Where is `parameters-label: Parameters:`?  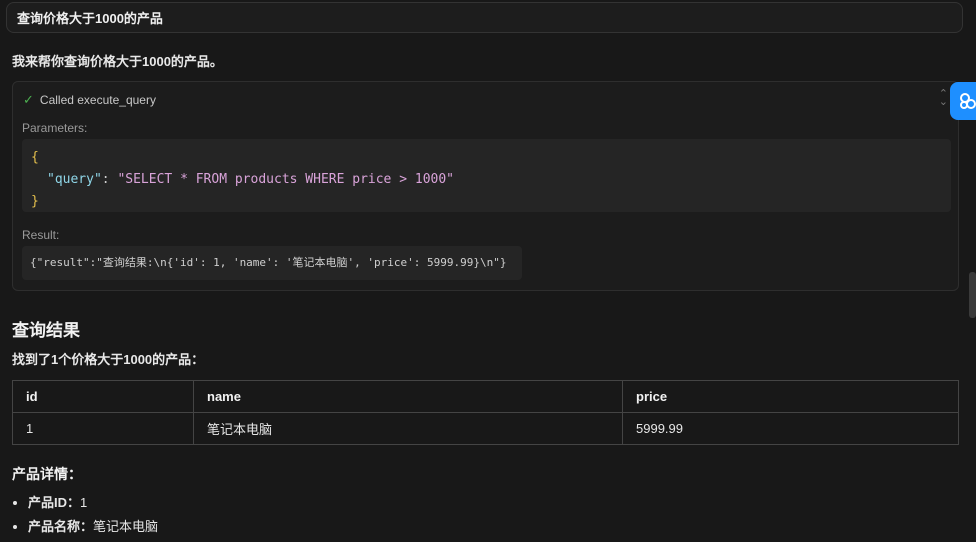 parameters-label: Parameters: is located at coordinates (55, 128).